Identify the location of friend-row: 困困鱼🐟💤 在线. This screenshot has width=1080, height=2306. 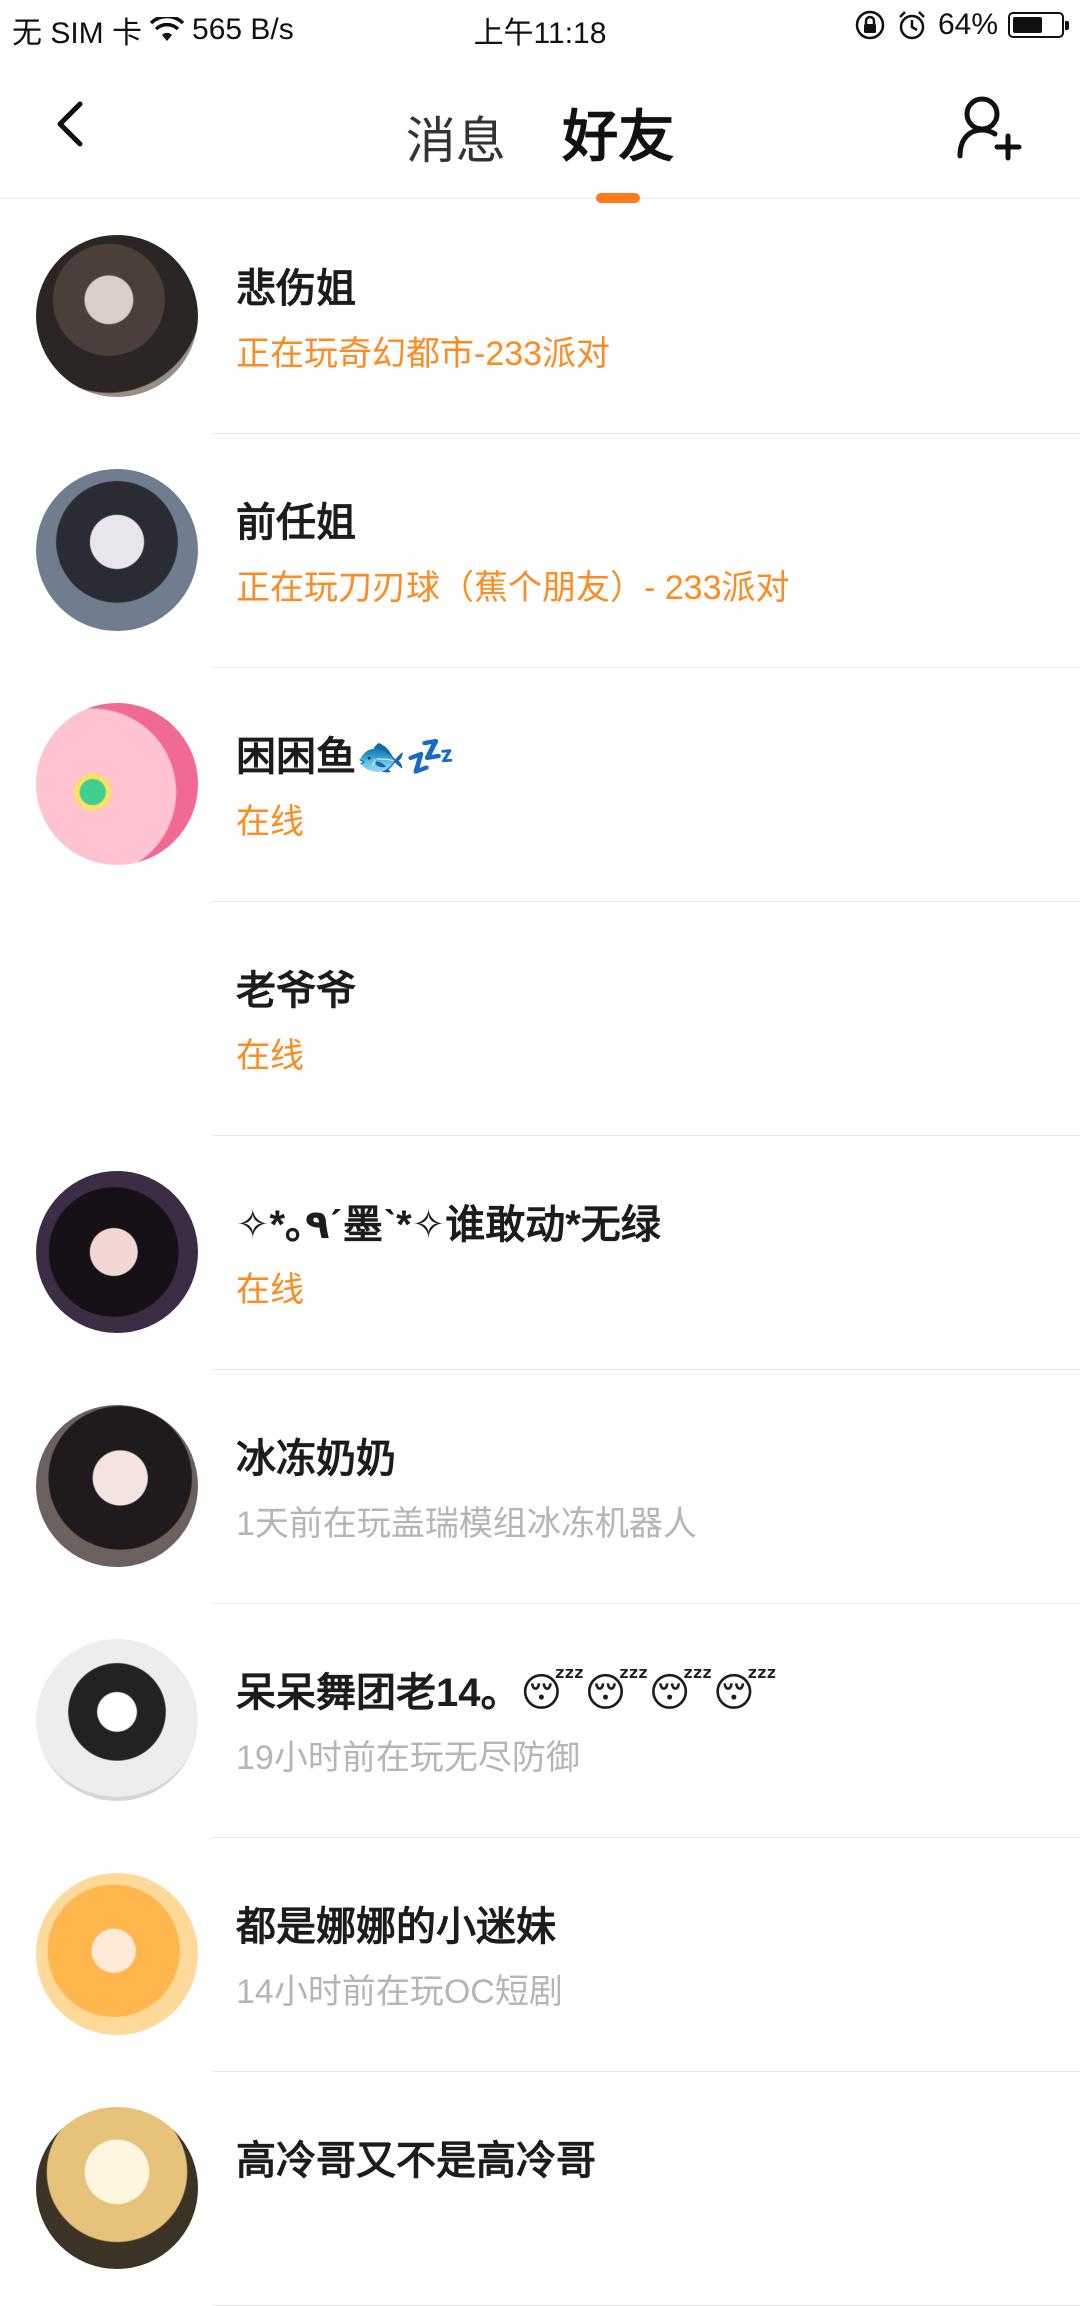
(540, 785).